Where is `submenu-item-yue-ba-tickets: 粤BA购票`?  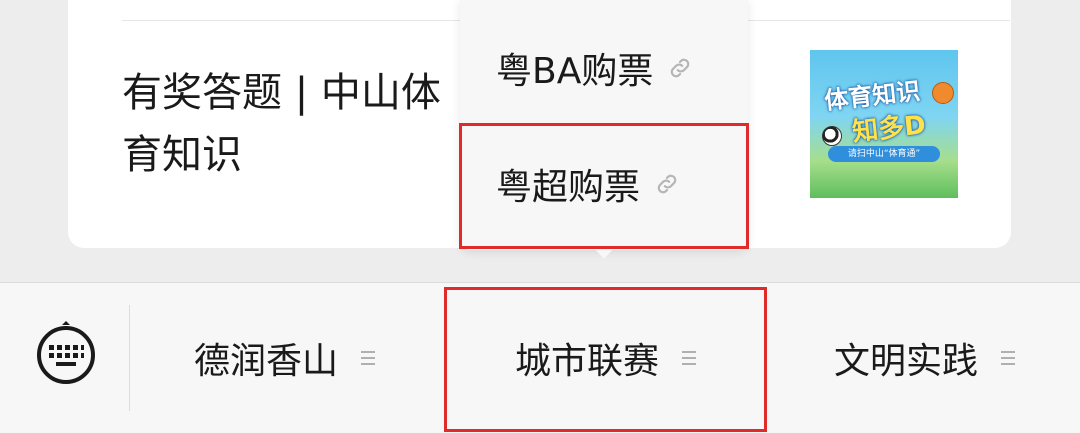
submenu-item-yue-ba-tickets: 粤BA购票 is located at coordinates (604, 68).